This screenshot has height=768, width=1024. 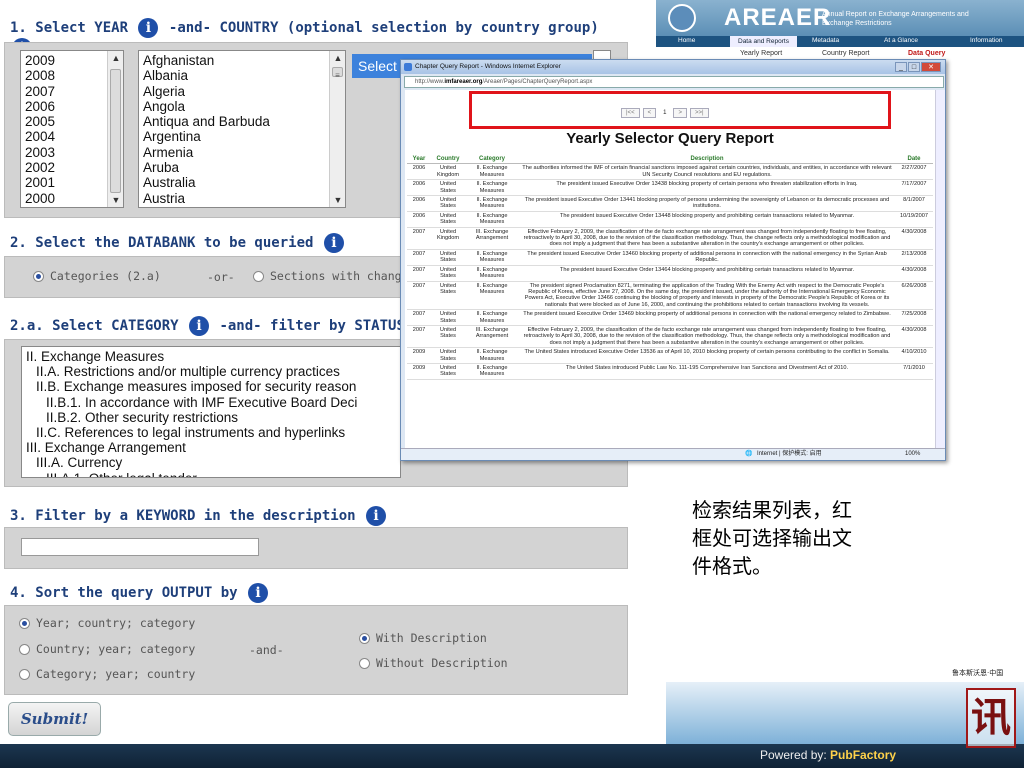 What do you see at coordinates (433, 663) in the screenshot?
I see `without-description-radio-option: Without Description` at bounding box center [433, 663].